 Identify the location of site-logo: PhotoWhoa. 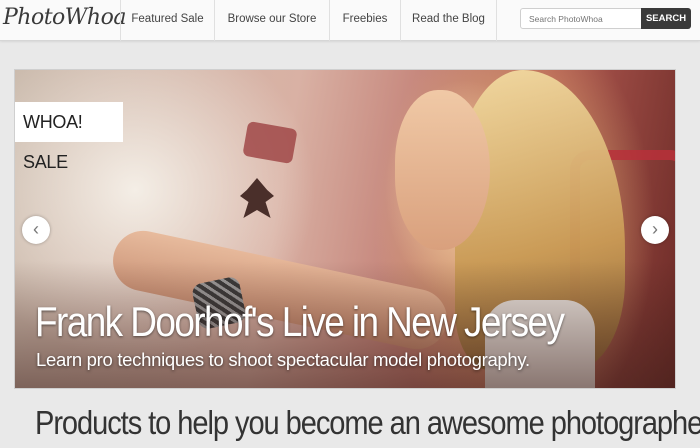
(64, 17).